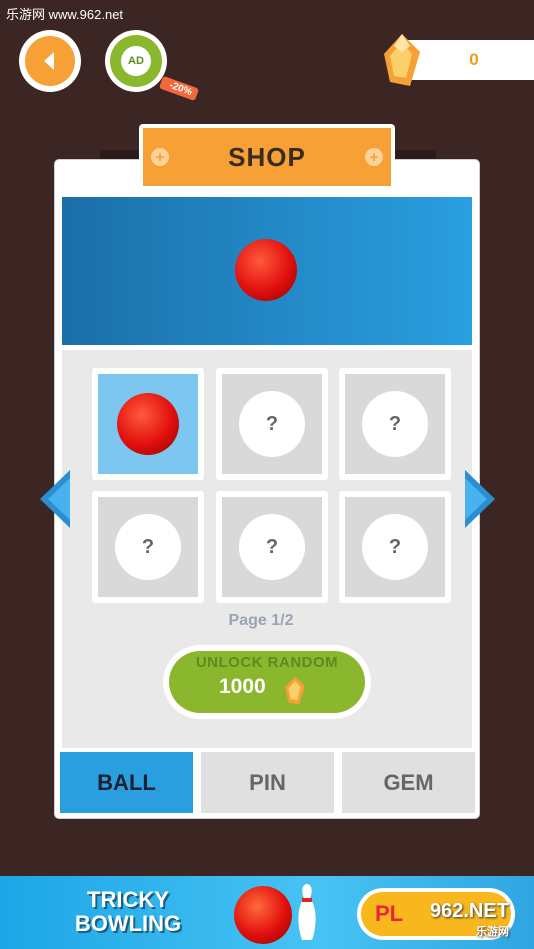 Image resolution: width=534 pixels, height=949 pixels. Describe the element at coordinates (261, 620) in the screenshot. I see `page-indicator: Page 1/2` at that location.